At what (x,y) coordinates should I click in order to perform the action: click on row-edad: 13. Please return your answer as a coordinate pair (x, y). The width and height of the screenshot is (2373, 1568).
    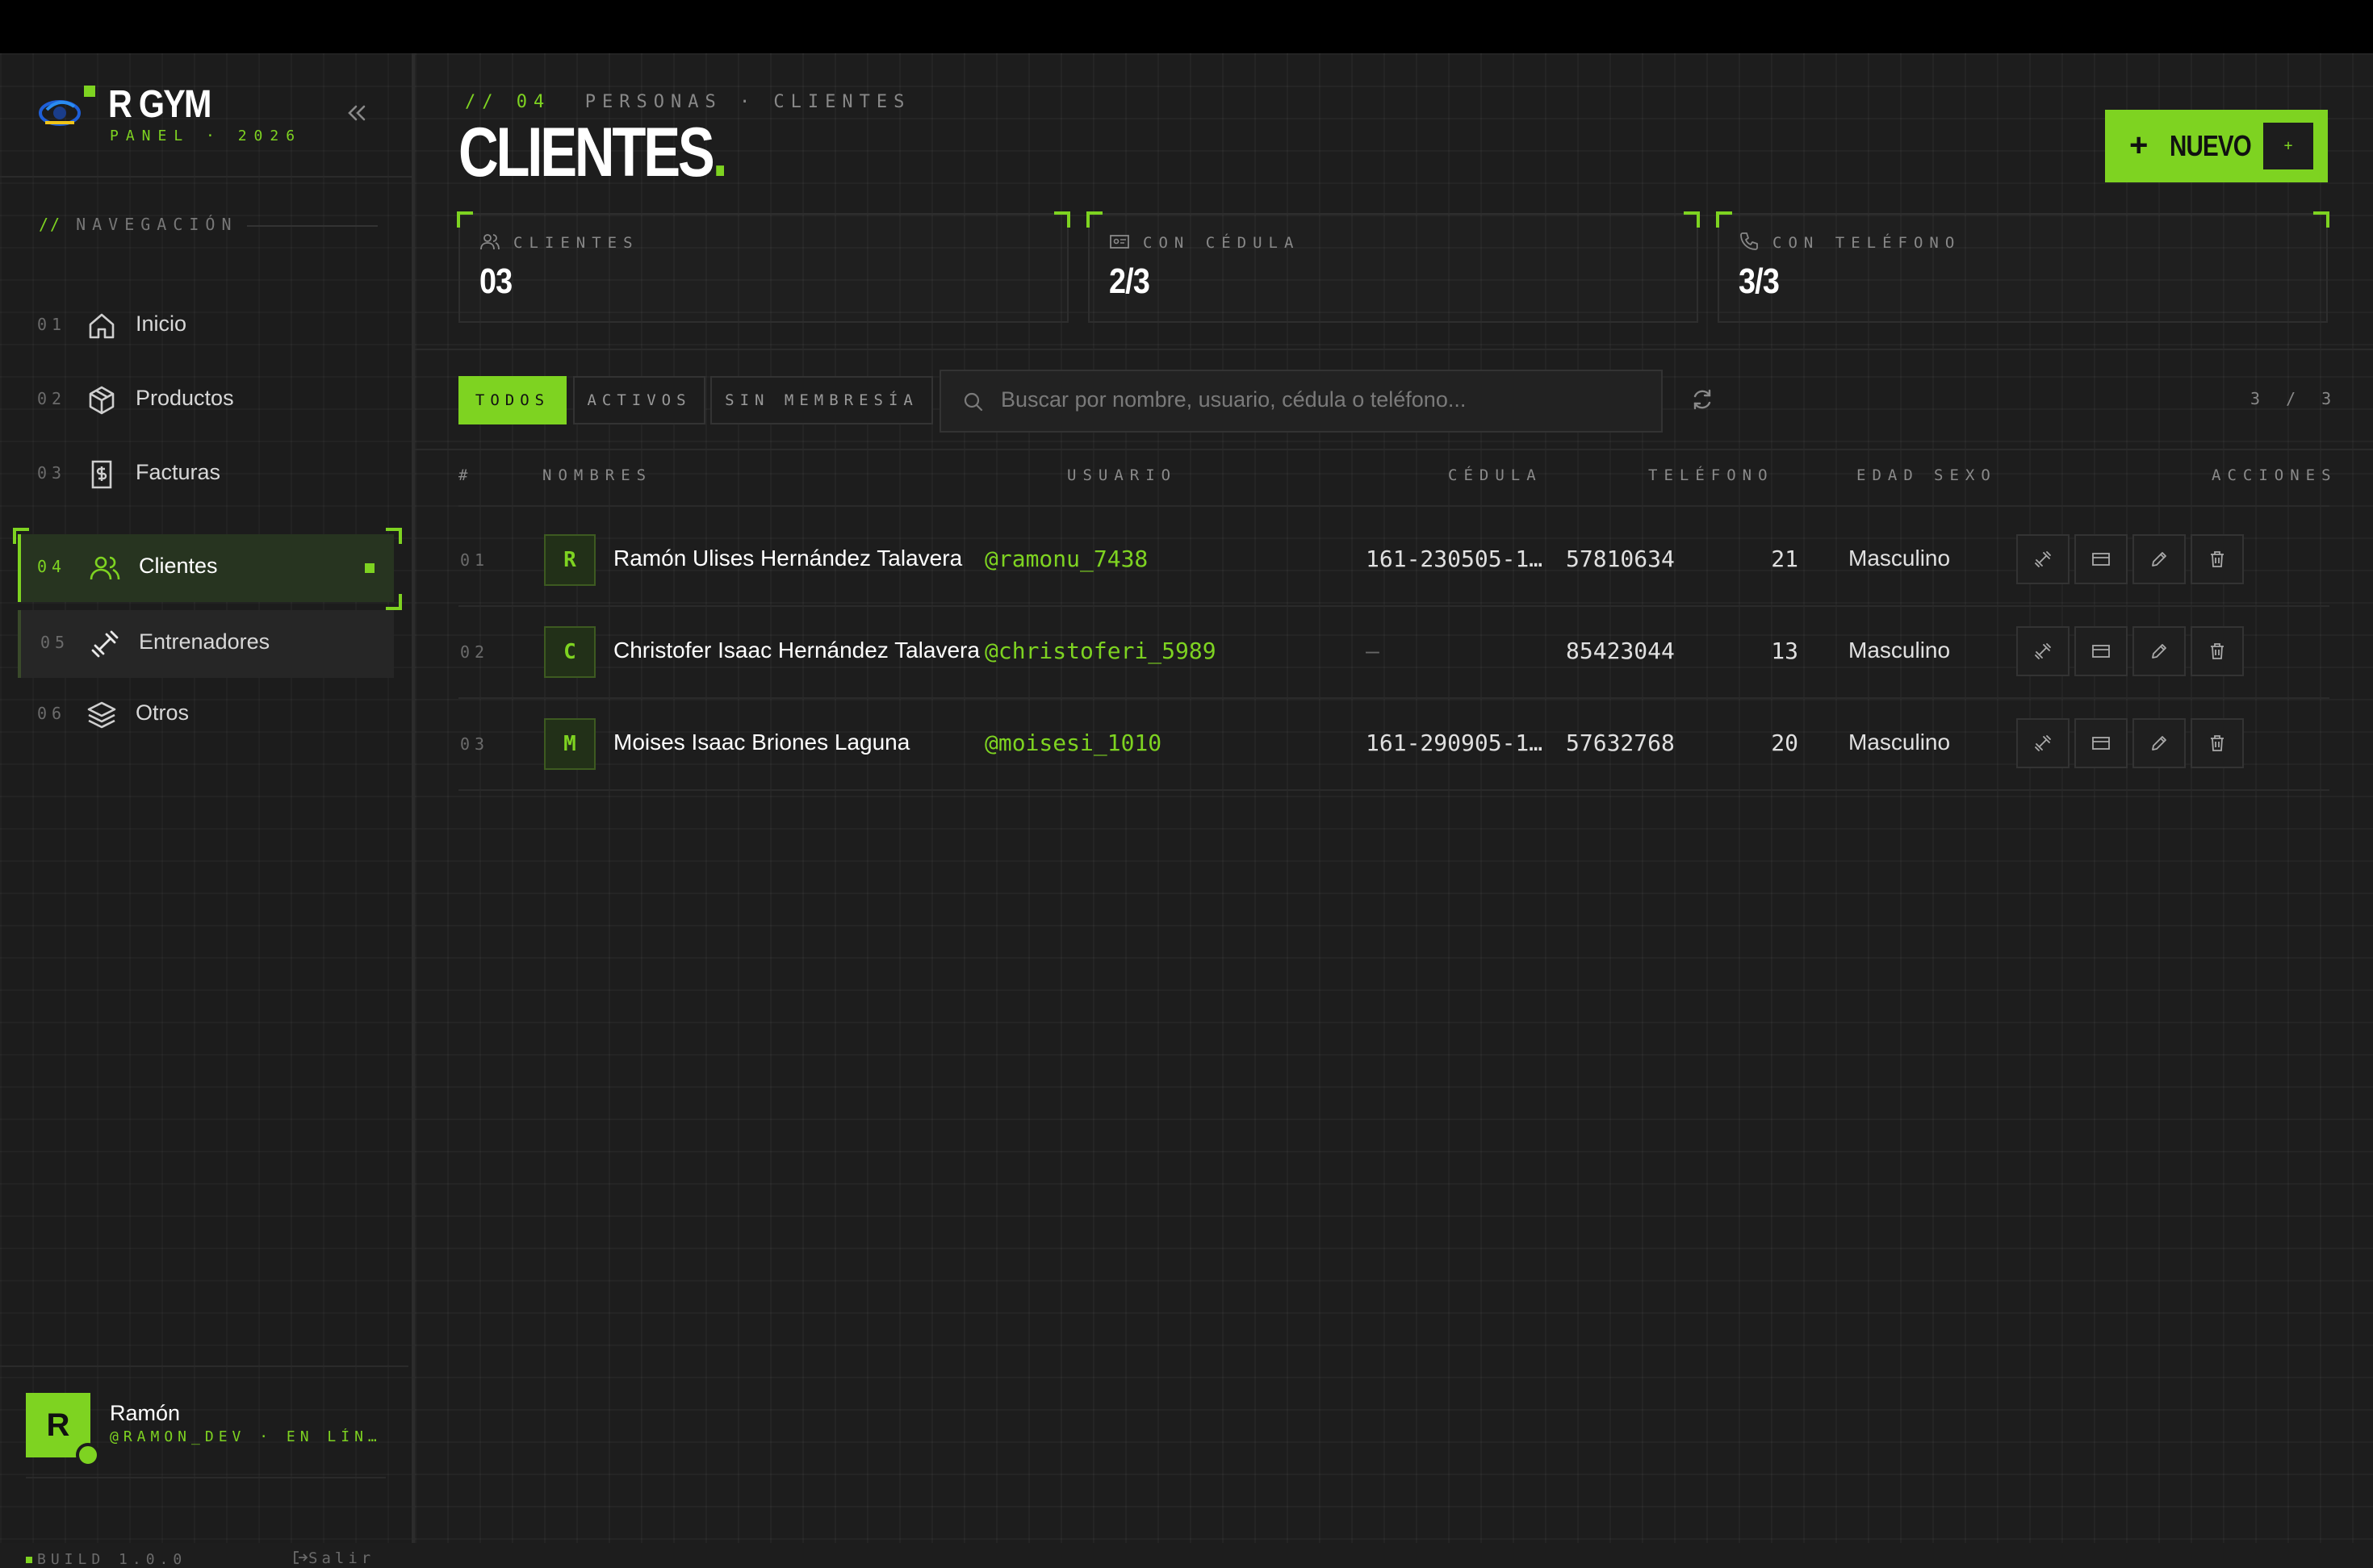
    Looking at the image, I should click on (1784, 651).